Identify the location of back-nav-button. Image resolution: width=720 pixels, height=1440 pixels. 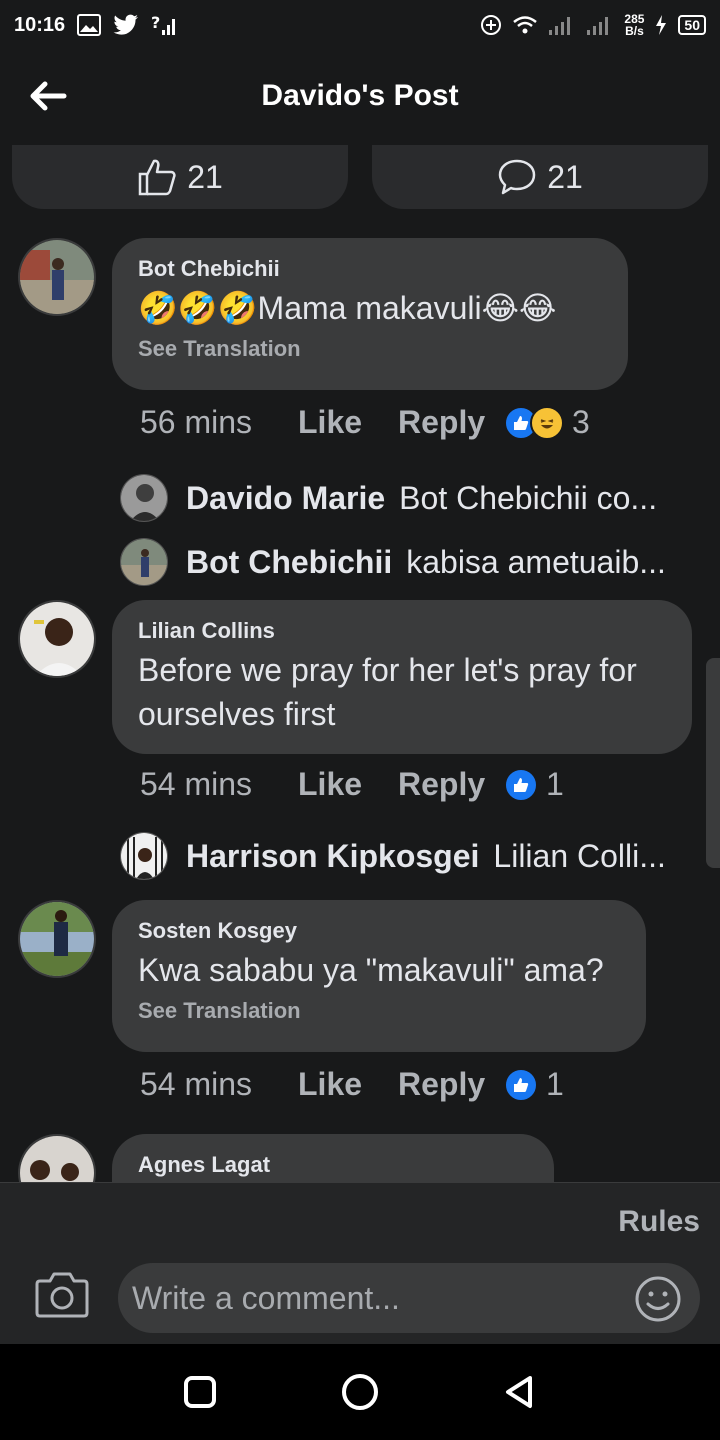
(520, 1392).